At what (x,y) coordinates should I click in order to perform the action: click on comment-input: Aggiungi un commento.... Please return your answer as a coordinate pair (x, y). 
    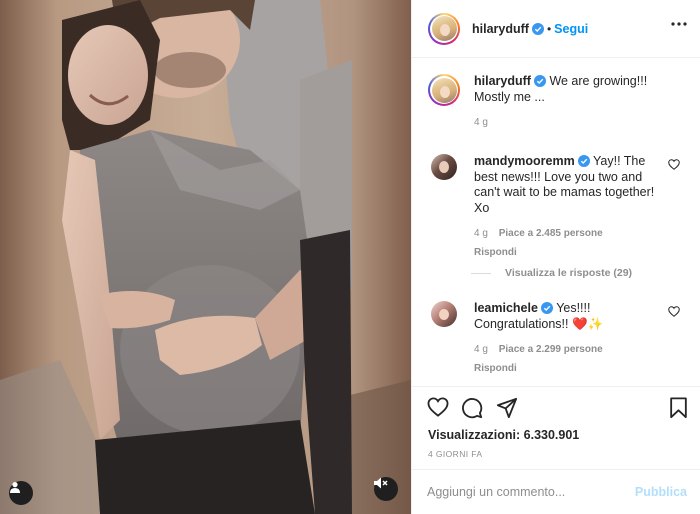
    Looking at the image, I should click on (531, 492).